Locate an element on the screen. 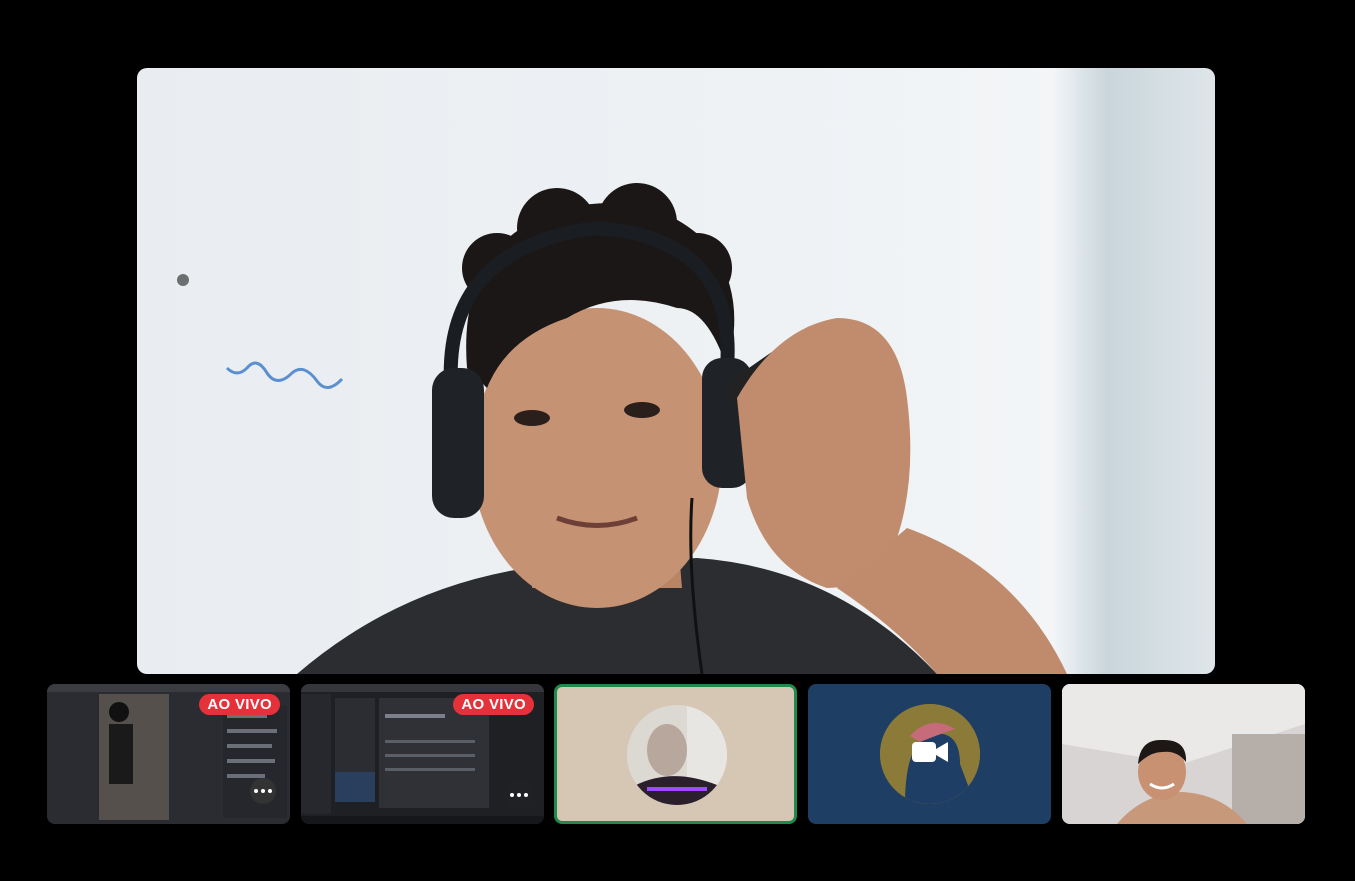 The height and width of the screenshot is (881, 1355). camera-icon is located at coordinates (930, 752).